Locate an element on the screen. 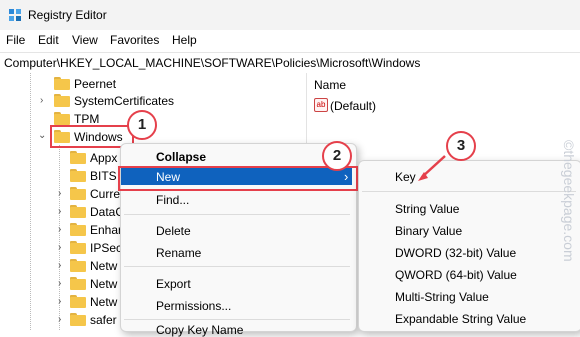 The image size is (580, 337). annotation-arrows is located at coordinates (432, 168).